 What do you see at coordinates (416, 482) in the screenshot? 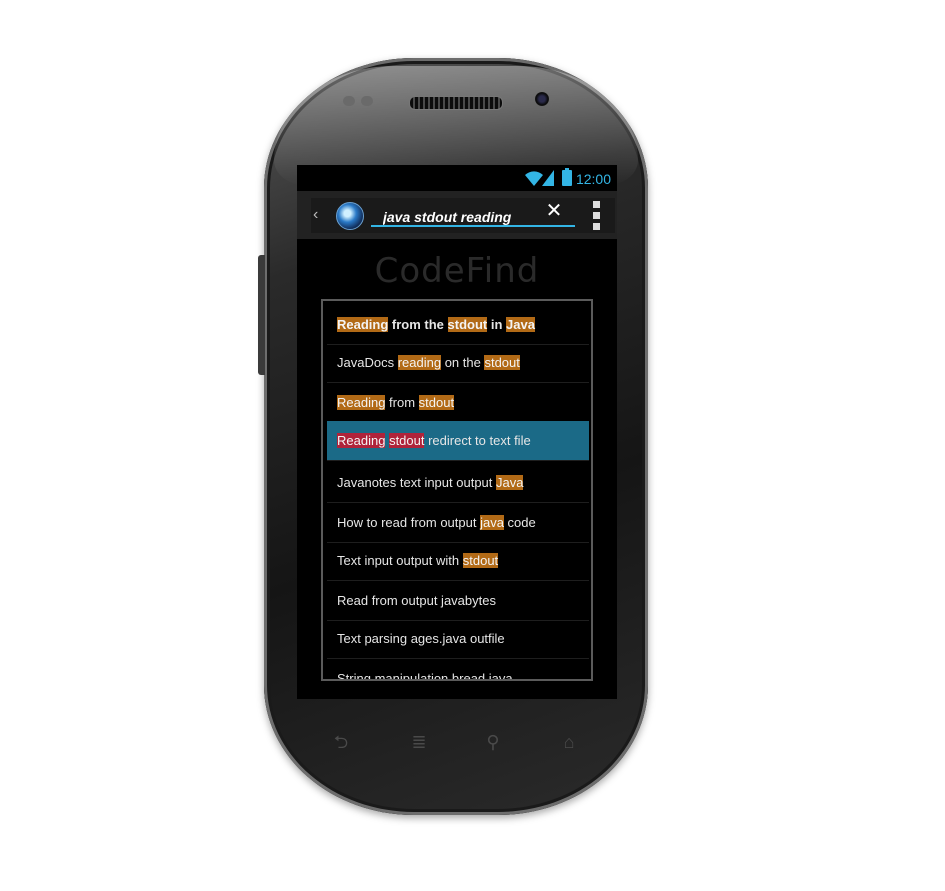
I see `result-text: Javanotes text input output` at bounding box center [416, 482].